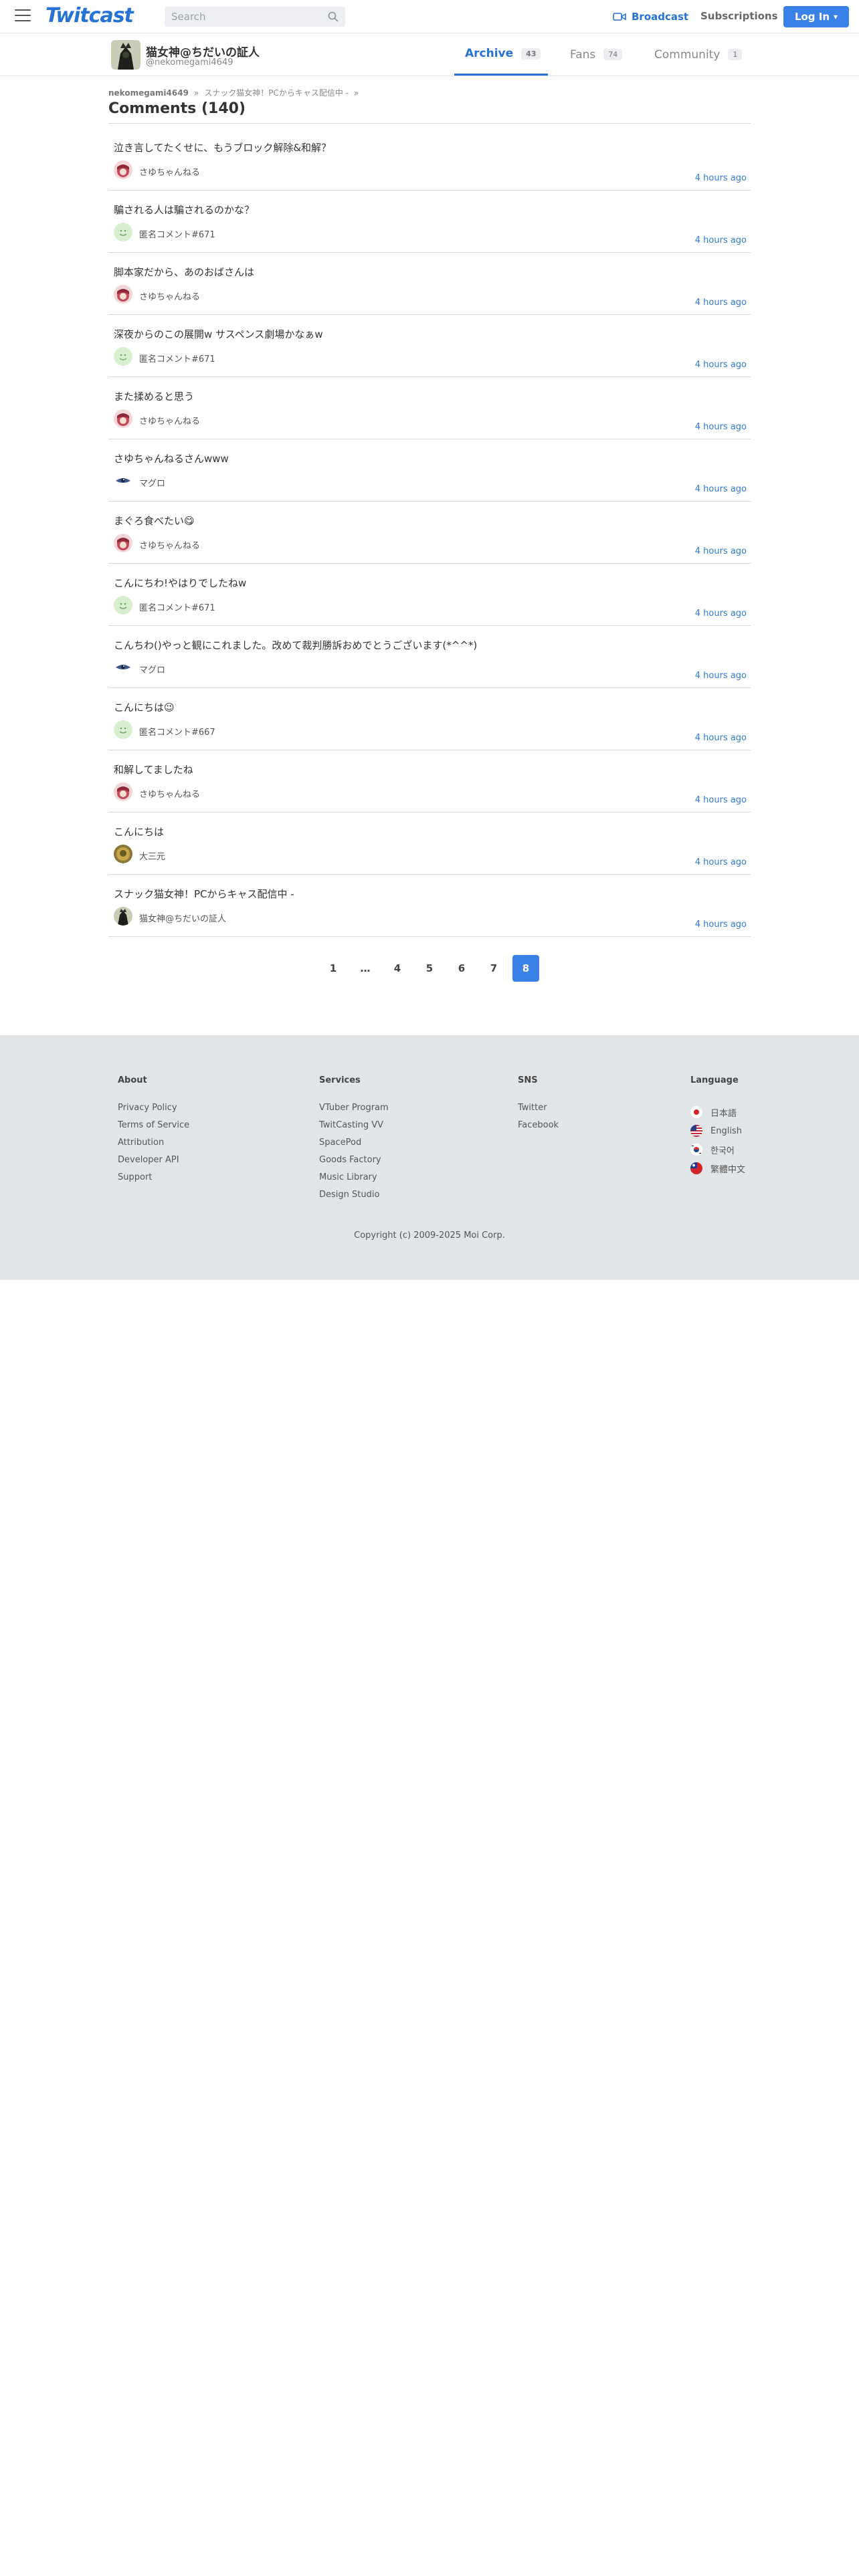 Image resolution: width=859 pixels, height=2576 pixels. What do you see at coordinates (354, 1146) in the screenshot?
I see `footer-link-spacepod: SpacePod` at bounding box center [354, 1146].